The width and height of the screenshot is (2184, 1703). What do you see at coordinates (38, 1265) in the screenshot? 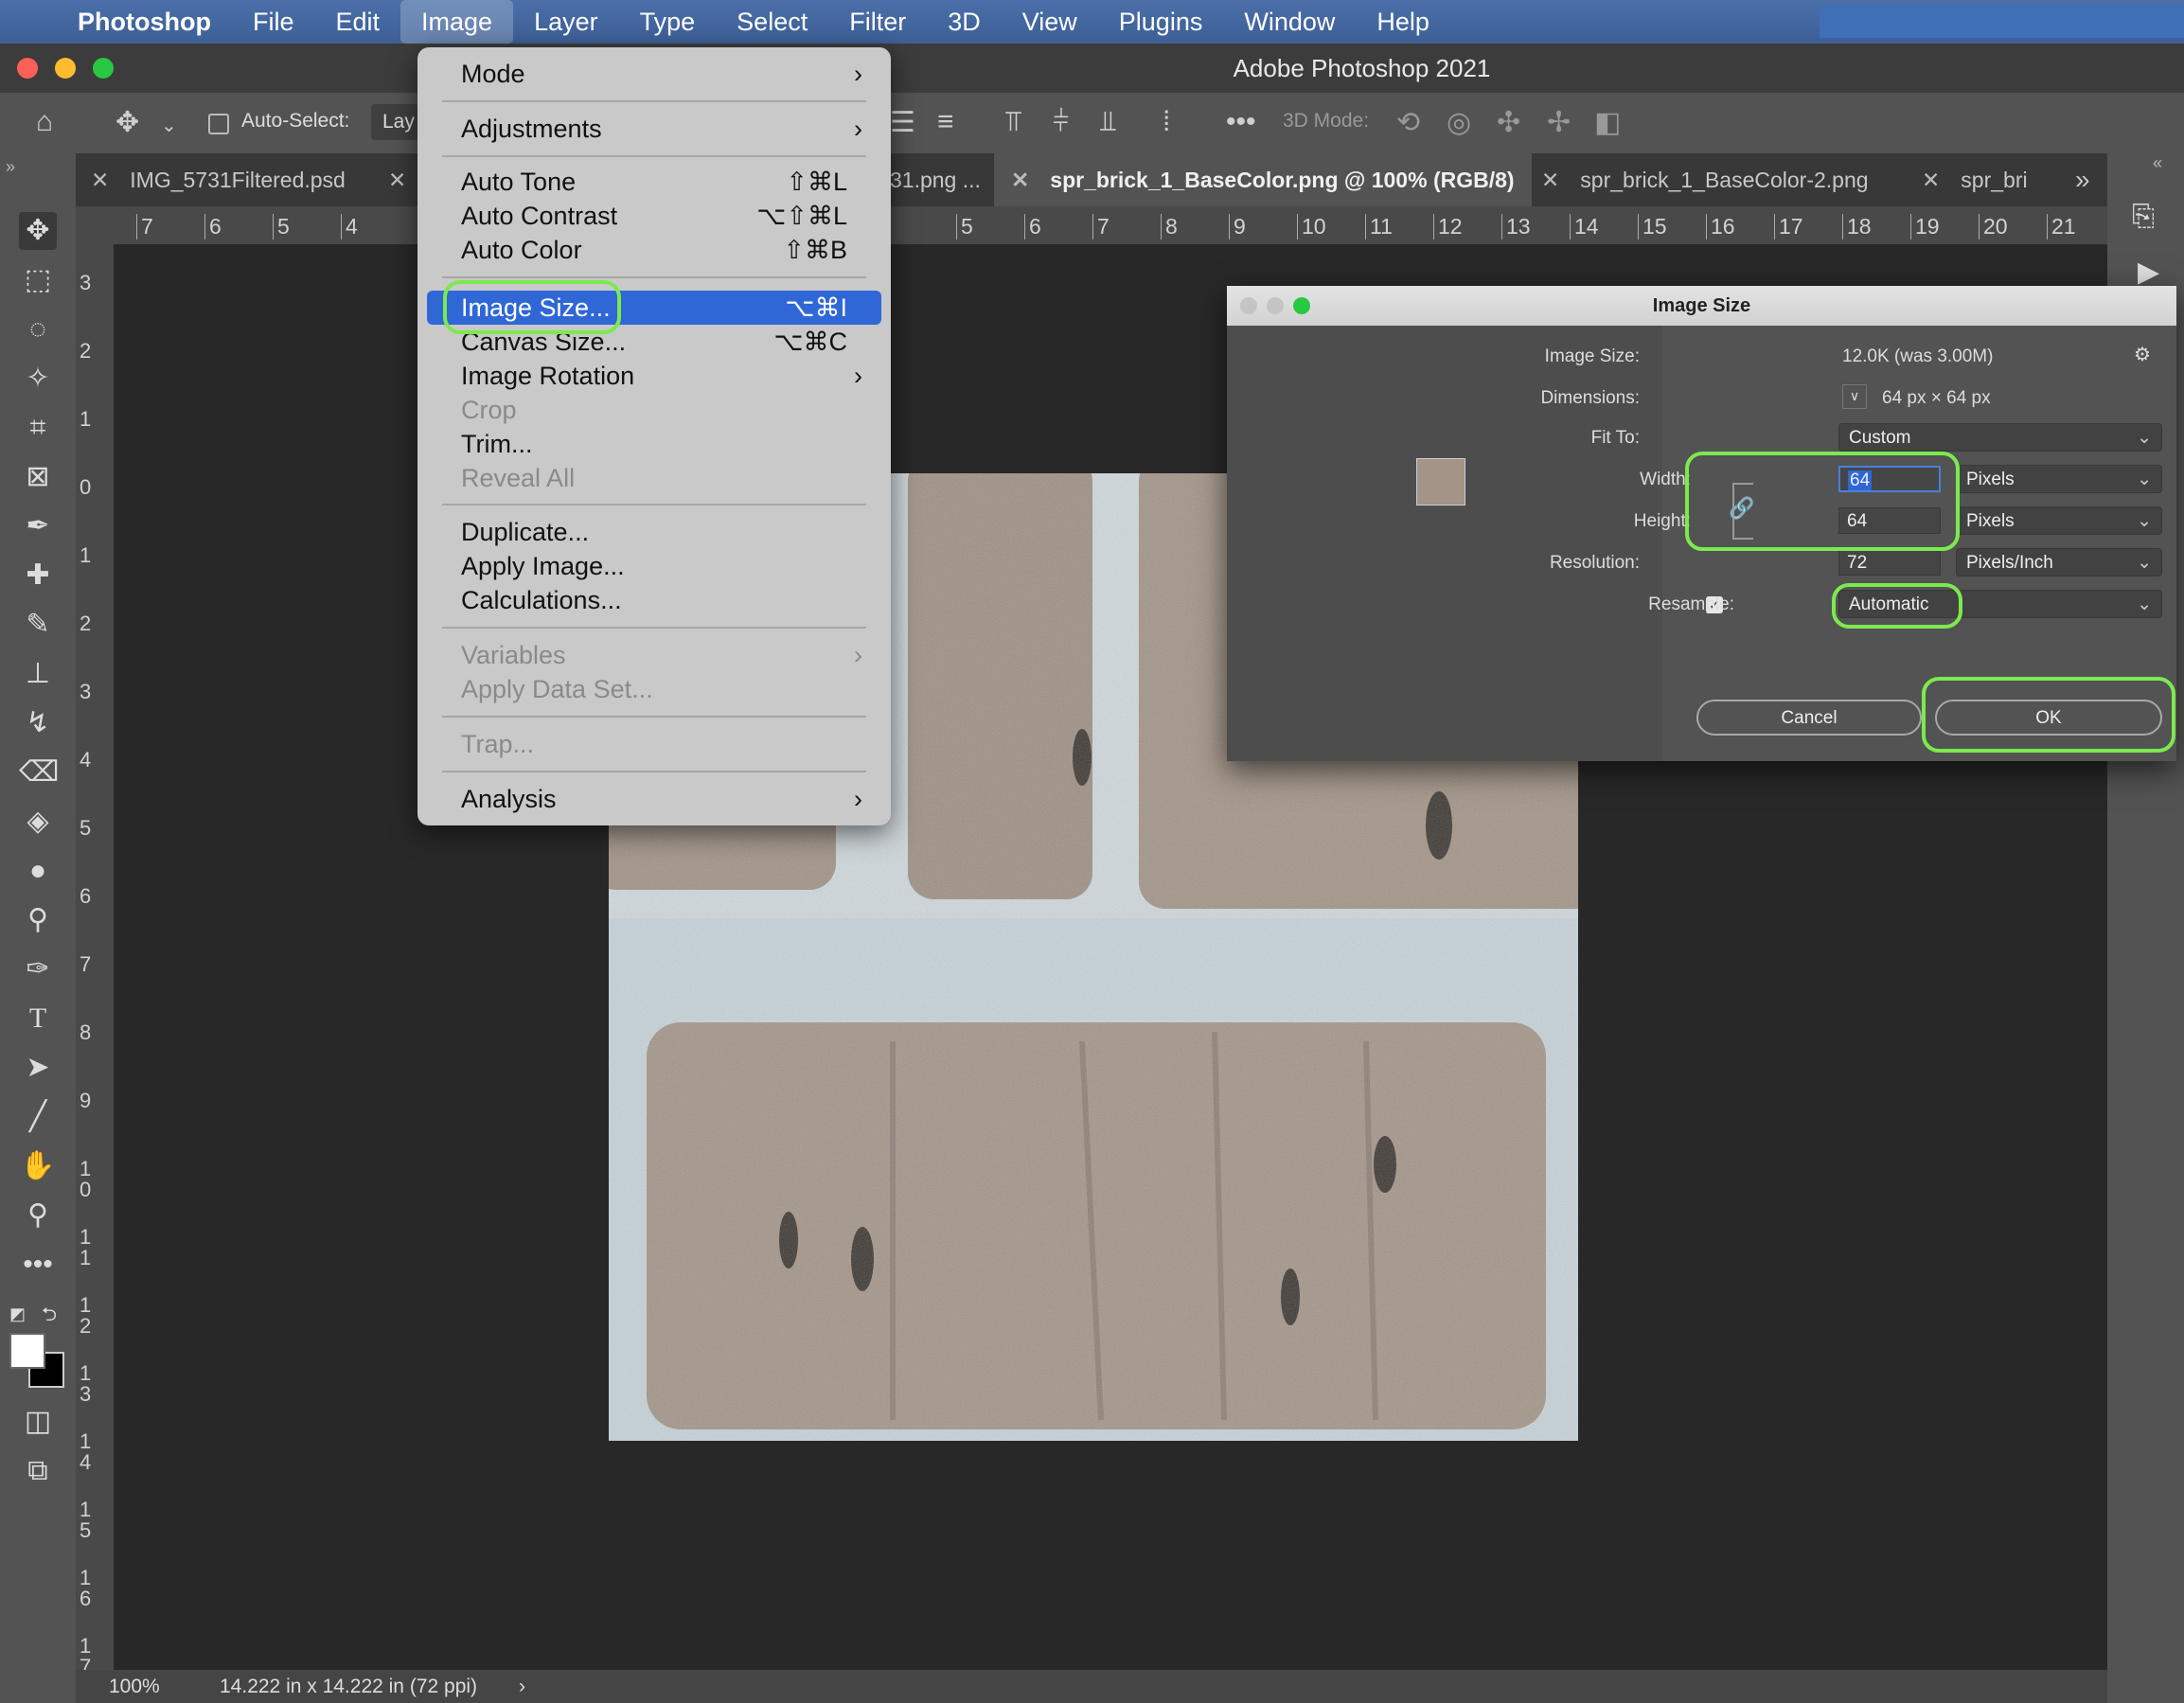
I see `edit-toolbar-icon: •••` at bounding box center [38, 1265].